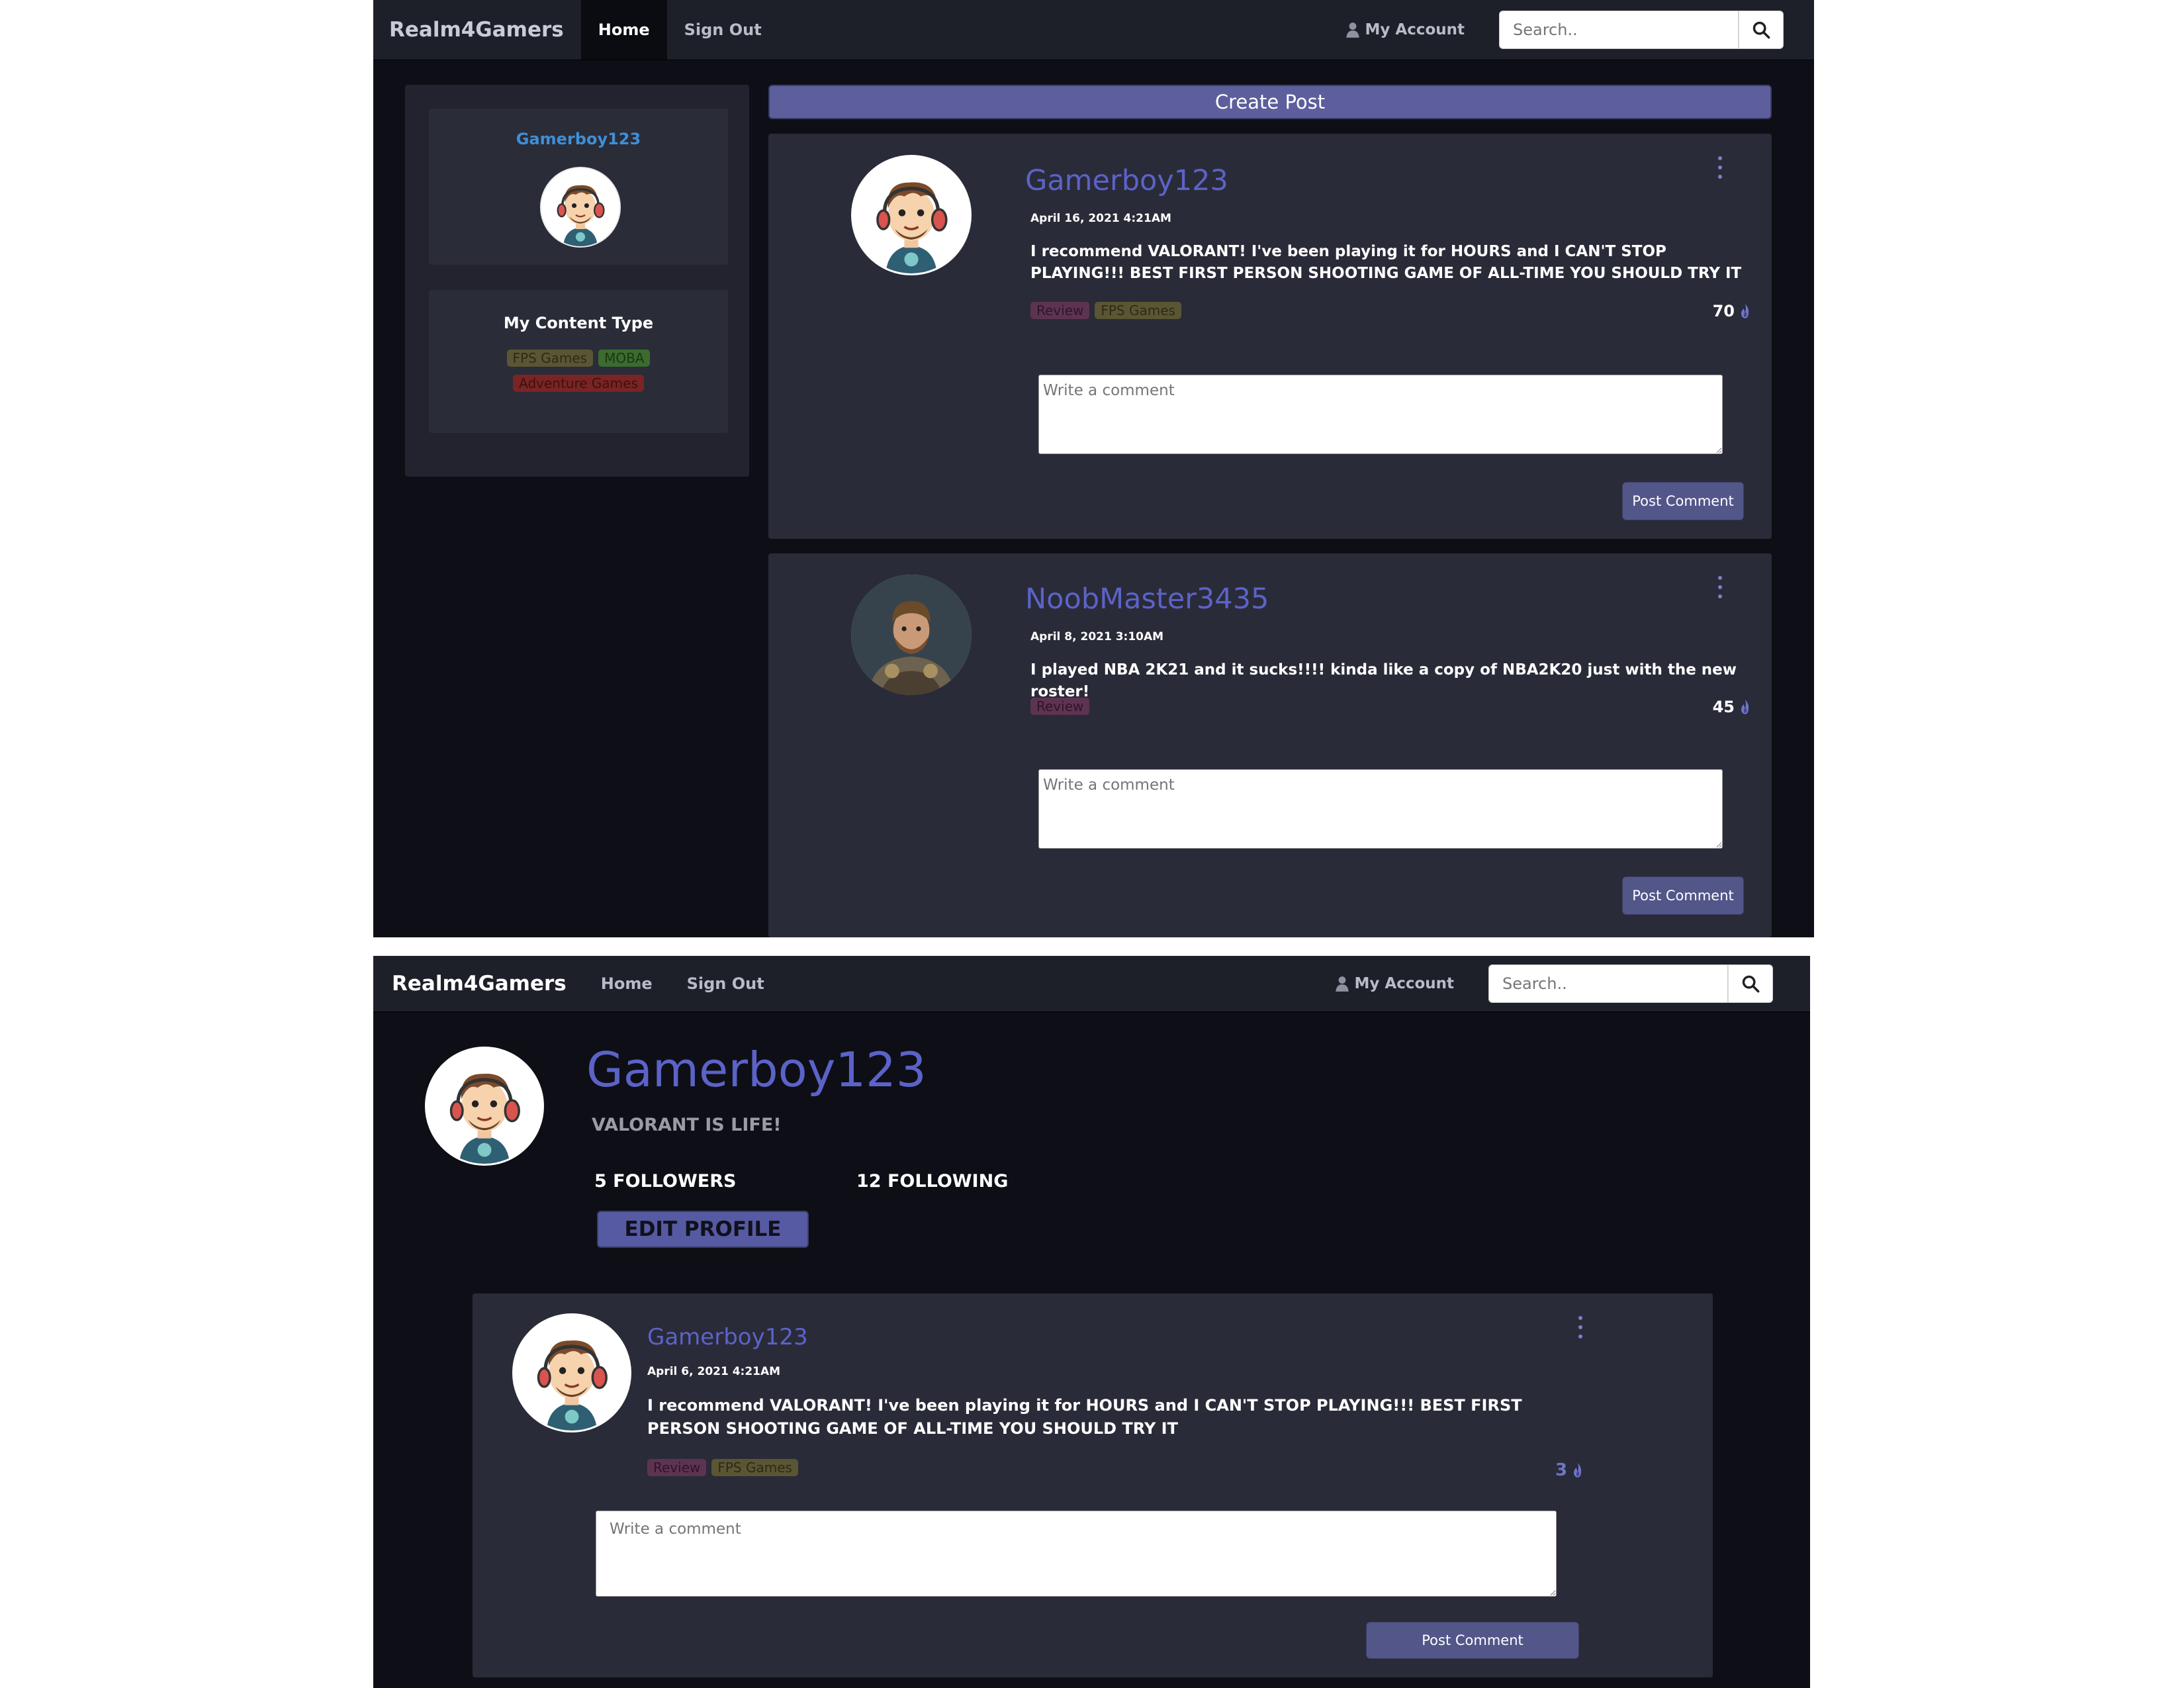  I want to click on profile-avatar, so click(484, 1106).